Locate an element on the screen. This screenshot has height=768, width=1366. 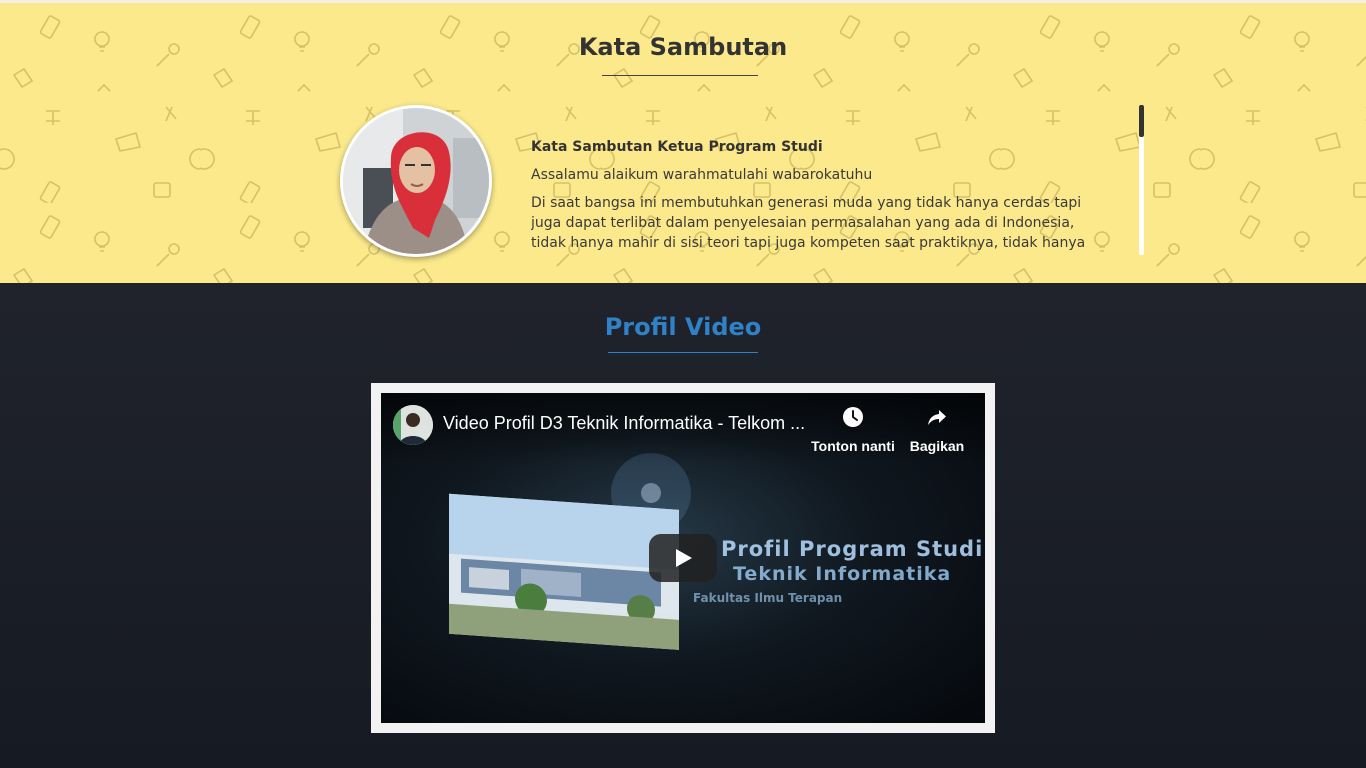
head-of-program-photo is located at coordinates (416, 181).